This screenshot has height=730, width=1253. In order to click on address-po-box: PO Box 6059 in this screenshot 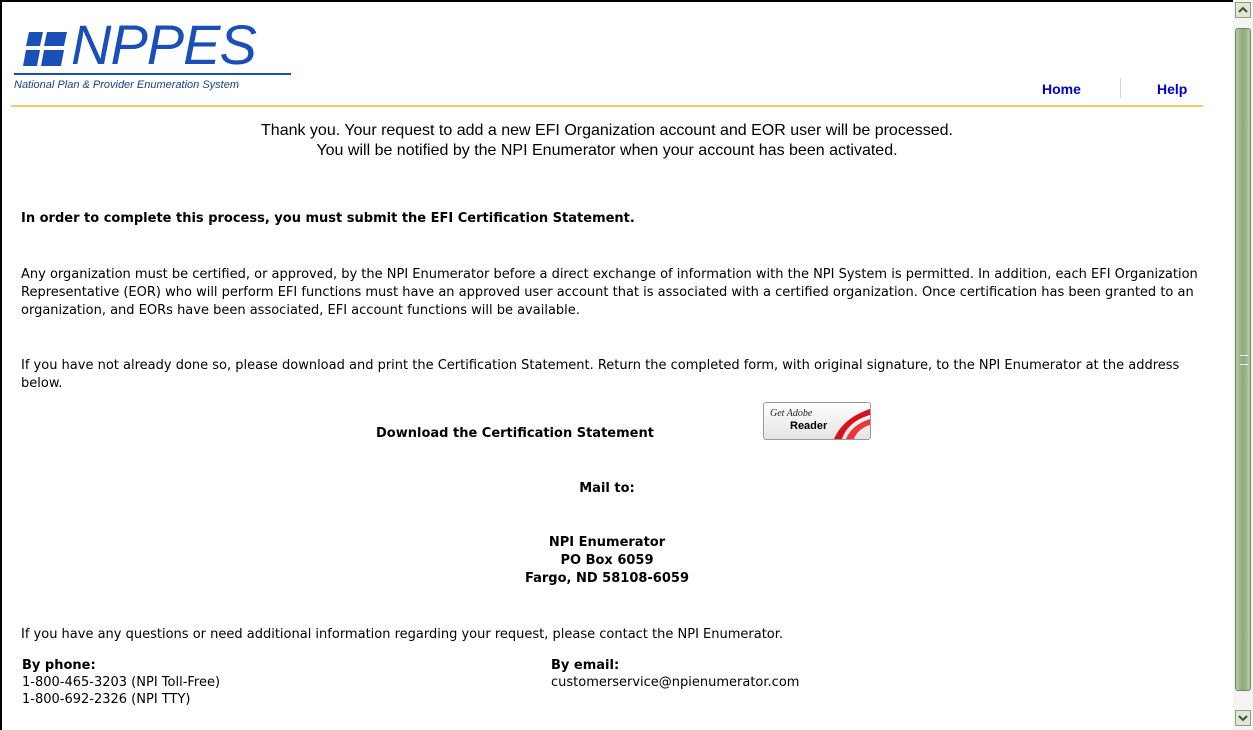, I will do `click(607, 560)`.